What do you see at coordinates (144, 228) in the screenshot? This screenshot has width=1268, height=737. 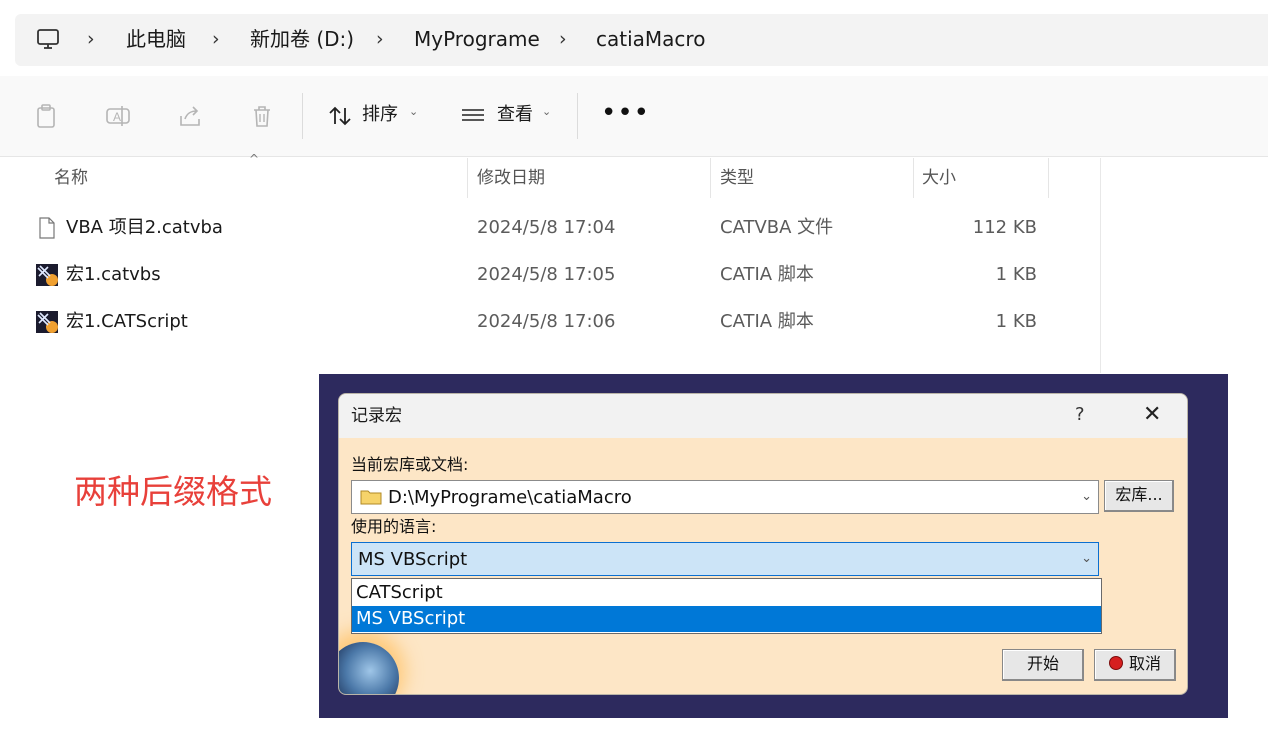 I see `file-name: VBA 项目2.catvba` at bounding box center [144, 228].